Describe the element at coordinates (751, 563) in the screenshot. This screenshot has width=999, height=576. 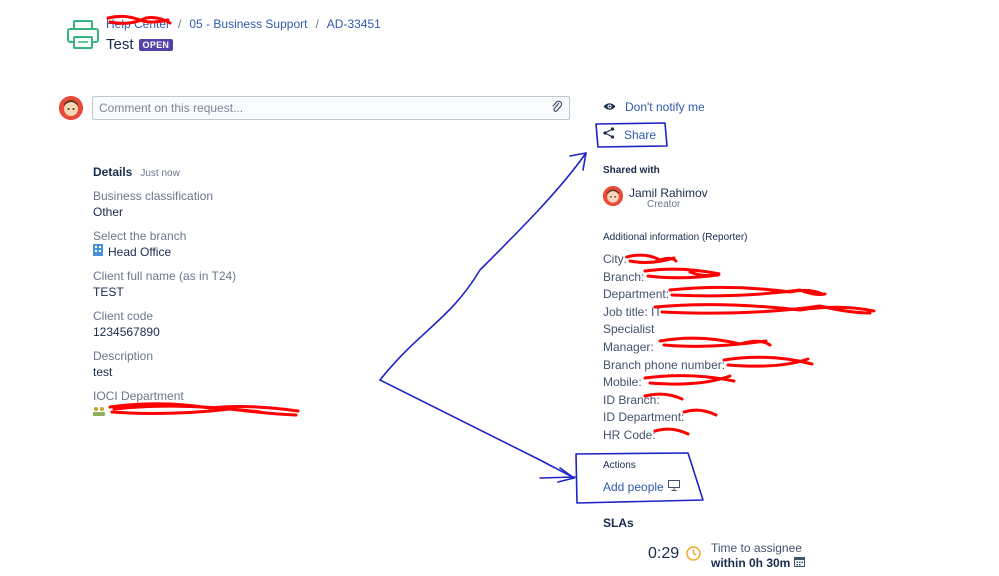
I see `sla-target: within 0h 30m` at that location.